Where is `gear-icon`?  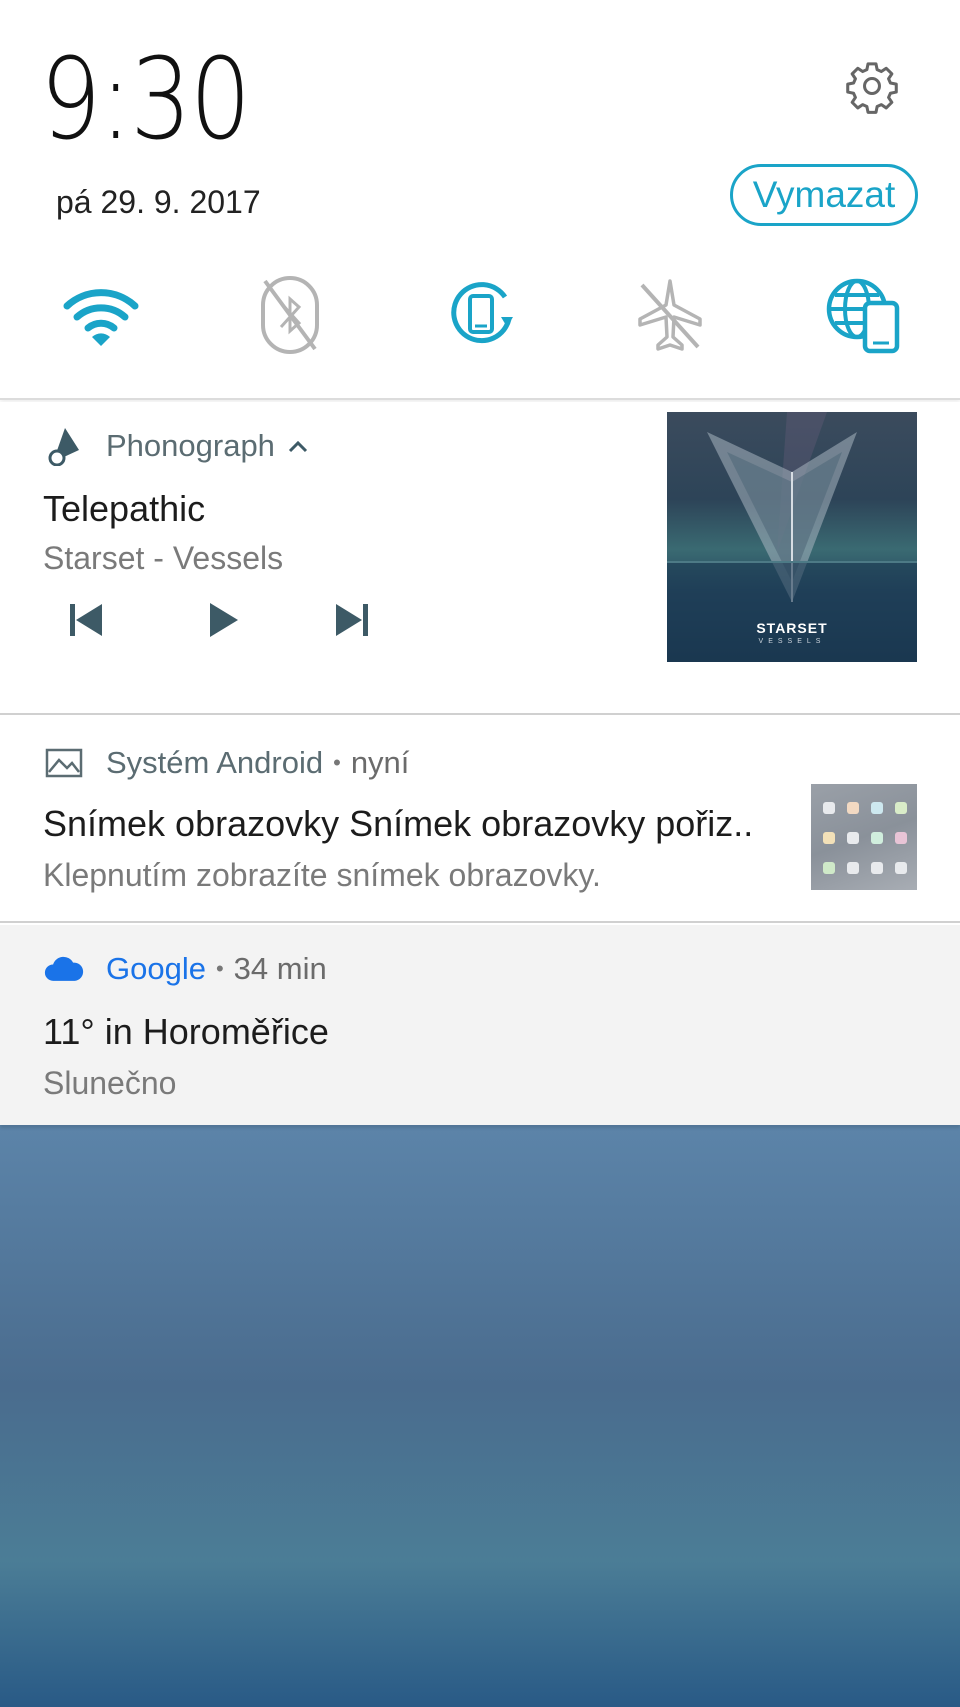 gear-icon is located at coordinates (872, 88).